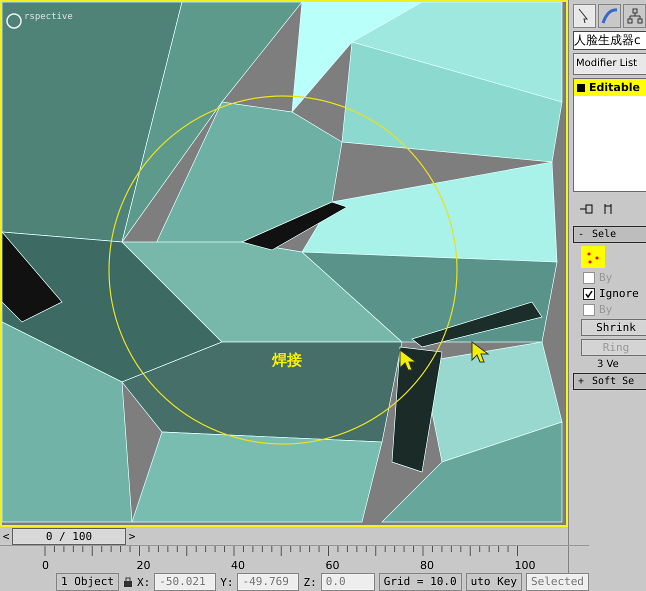  What do you see at coordinates (604, 234) in the screenshot?
I see `rollout-title: Sele` at bounding box center [604, 234].